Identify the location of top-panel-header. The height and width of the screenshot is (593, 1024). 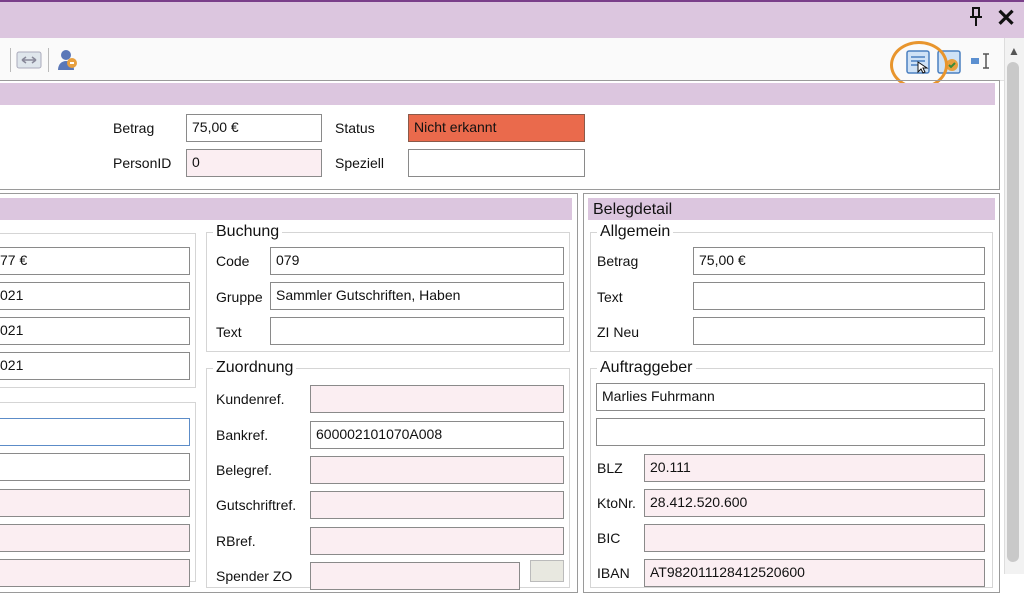
(497, 94).